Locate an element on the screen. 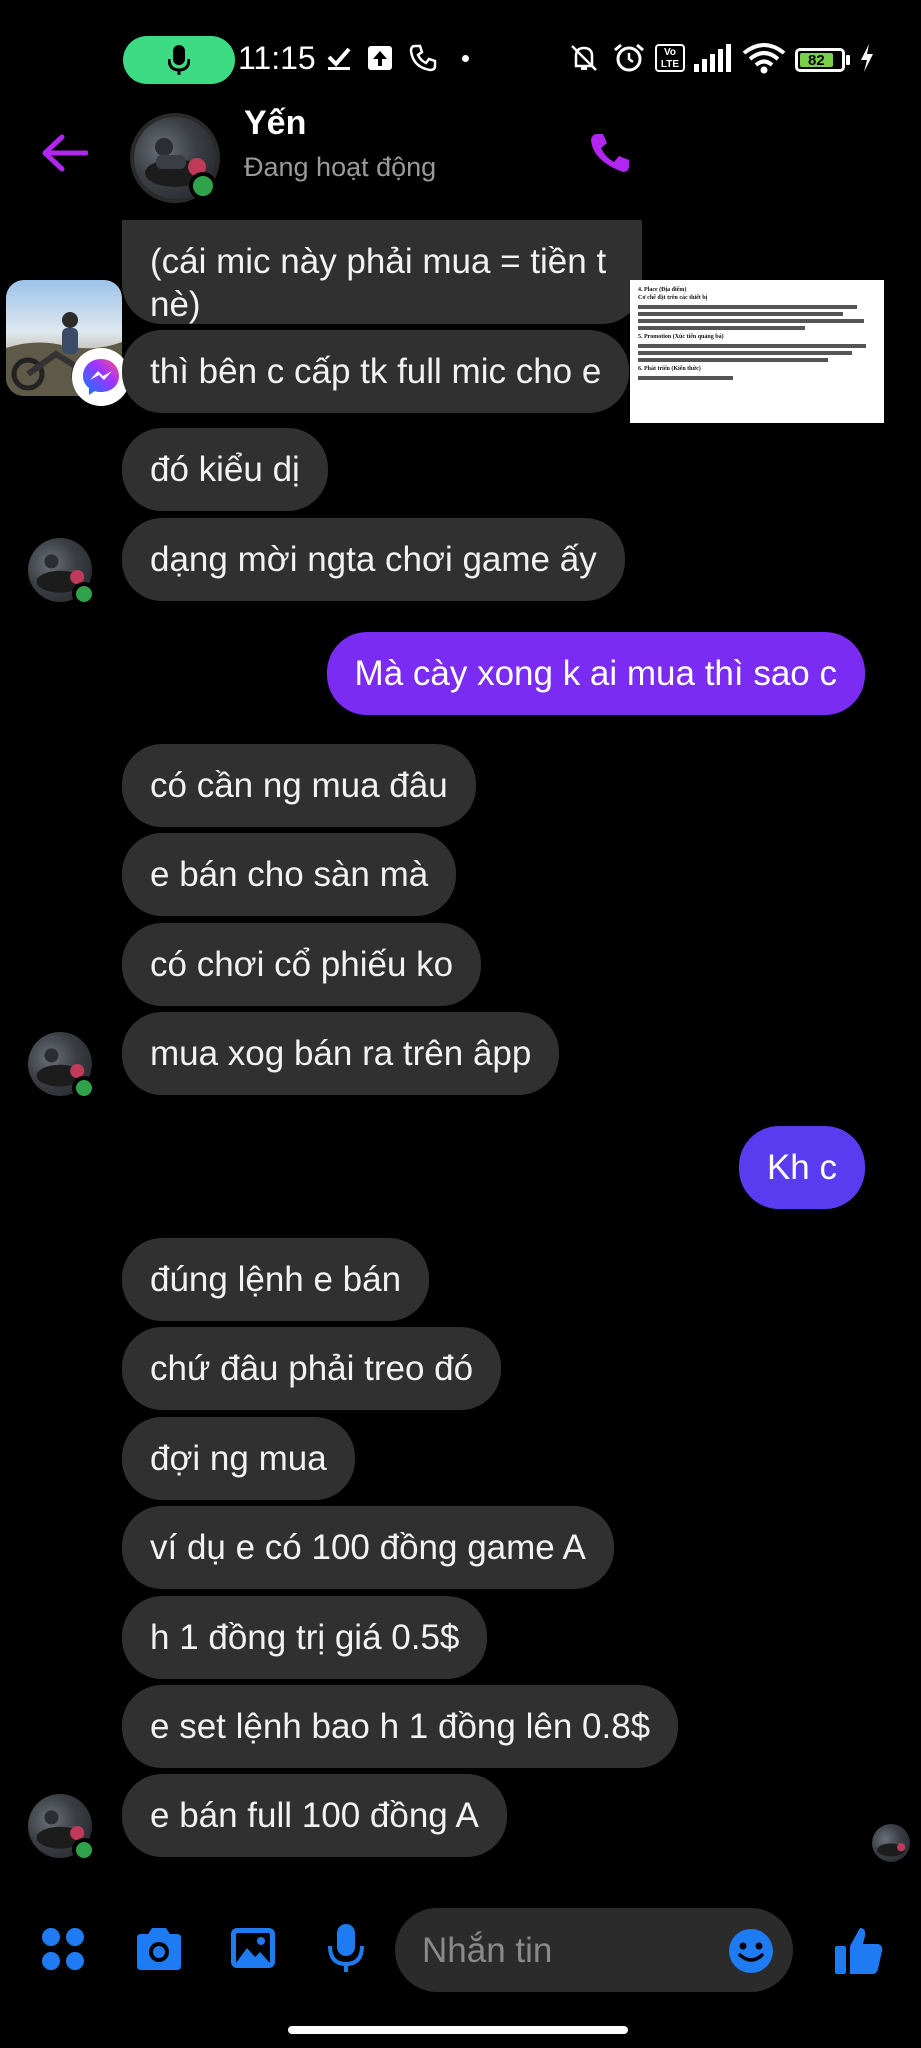 This screenshot has height=2048, width=921. contact-name: Yến is located at coordinates (275, 123).